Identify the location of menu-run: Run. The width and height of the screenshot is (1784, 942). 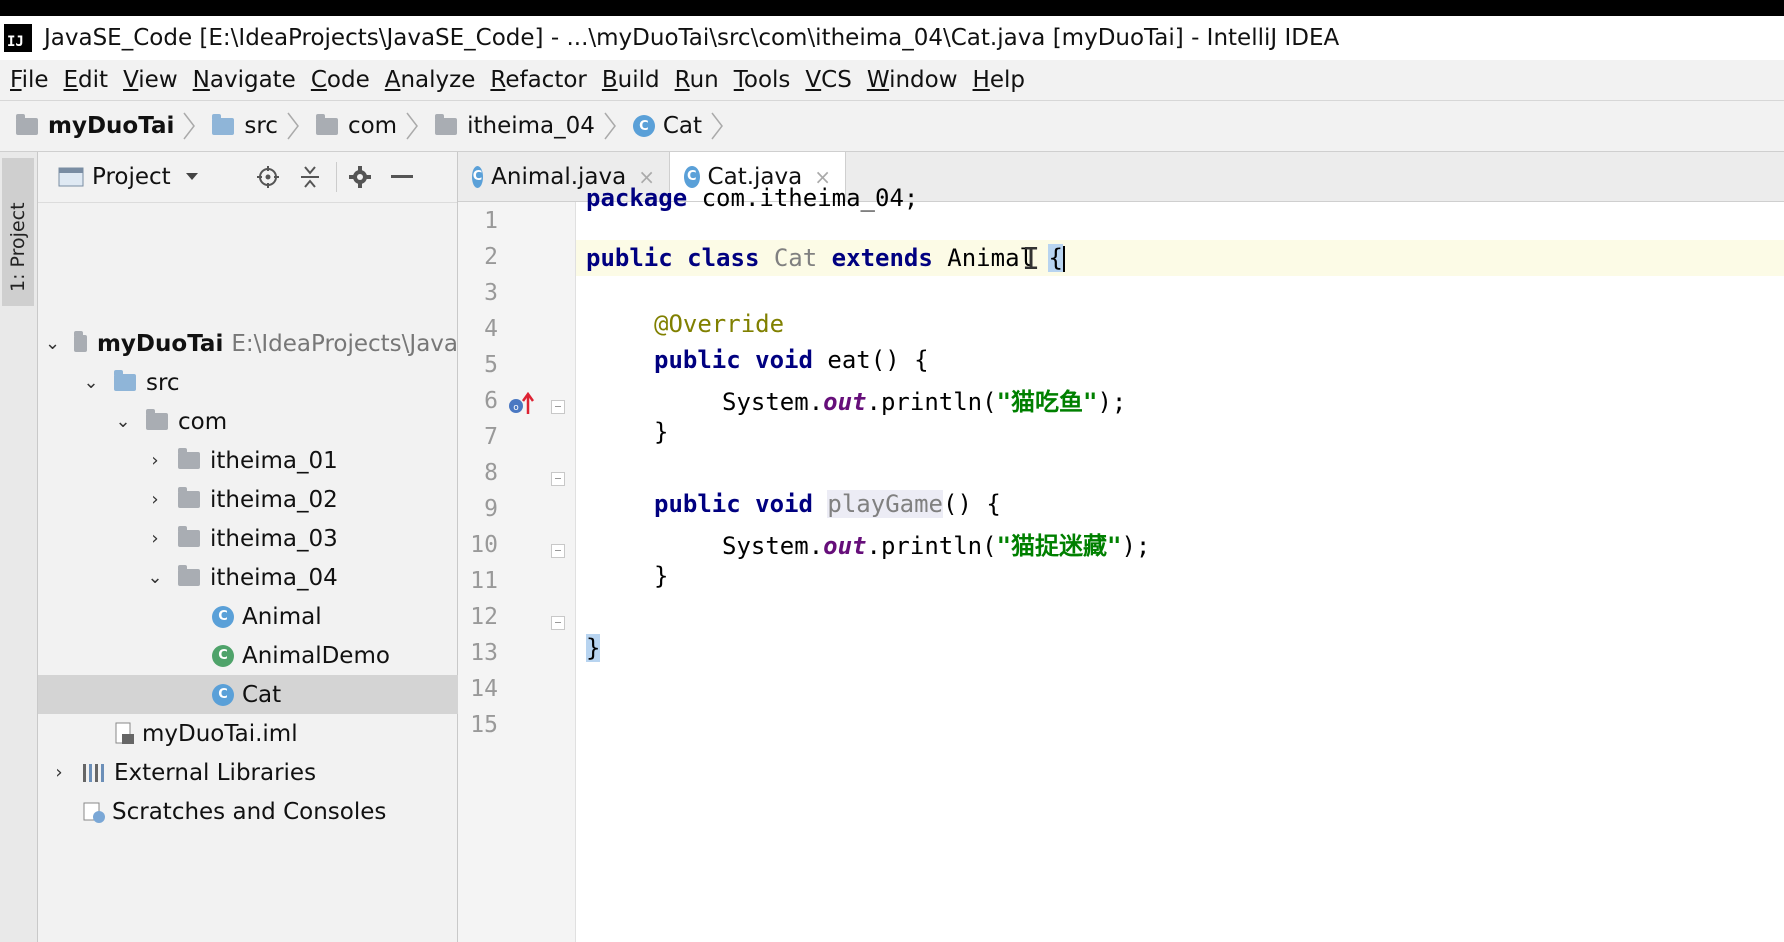
(697, 80).